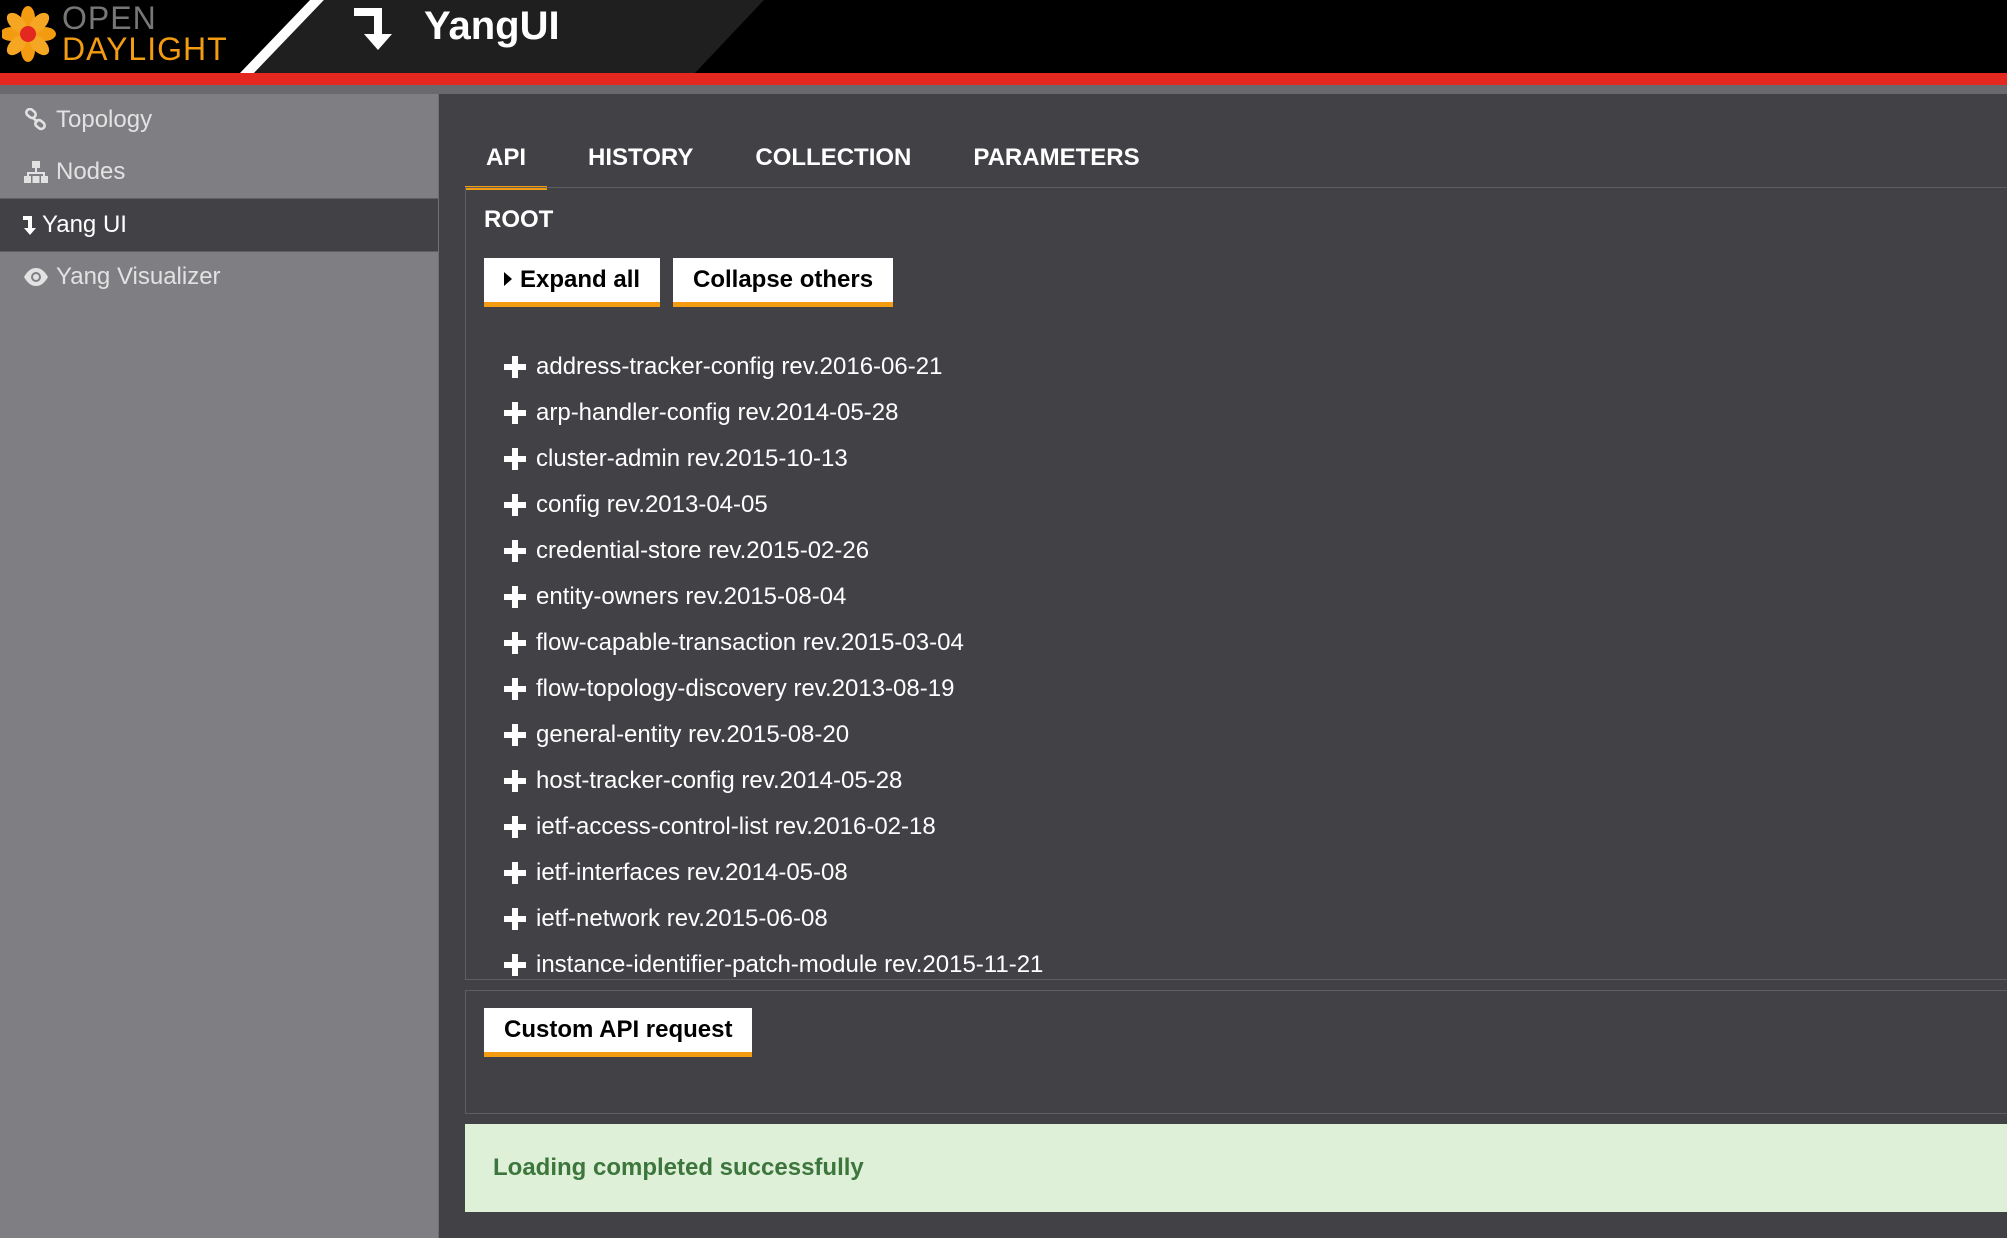 This screenshot has height=1238, width=2007. I want to click on collapse-others-button: Collapse others, so click(783, 282).